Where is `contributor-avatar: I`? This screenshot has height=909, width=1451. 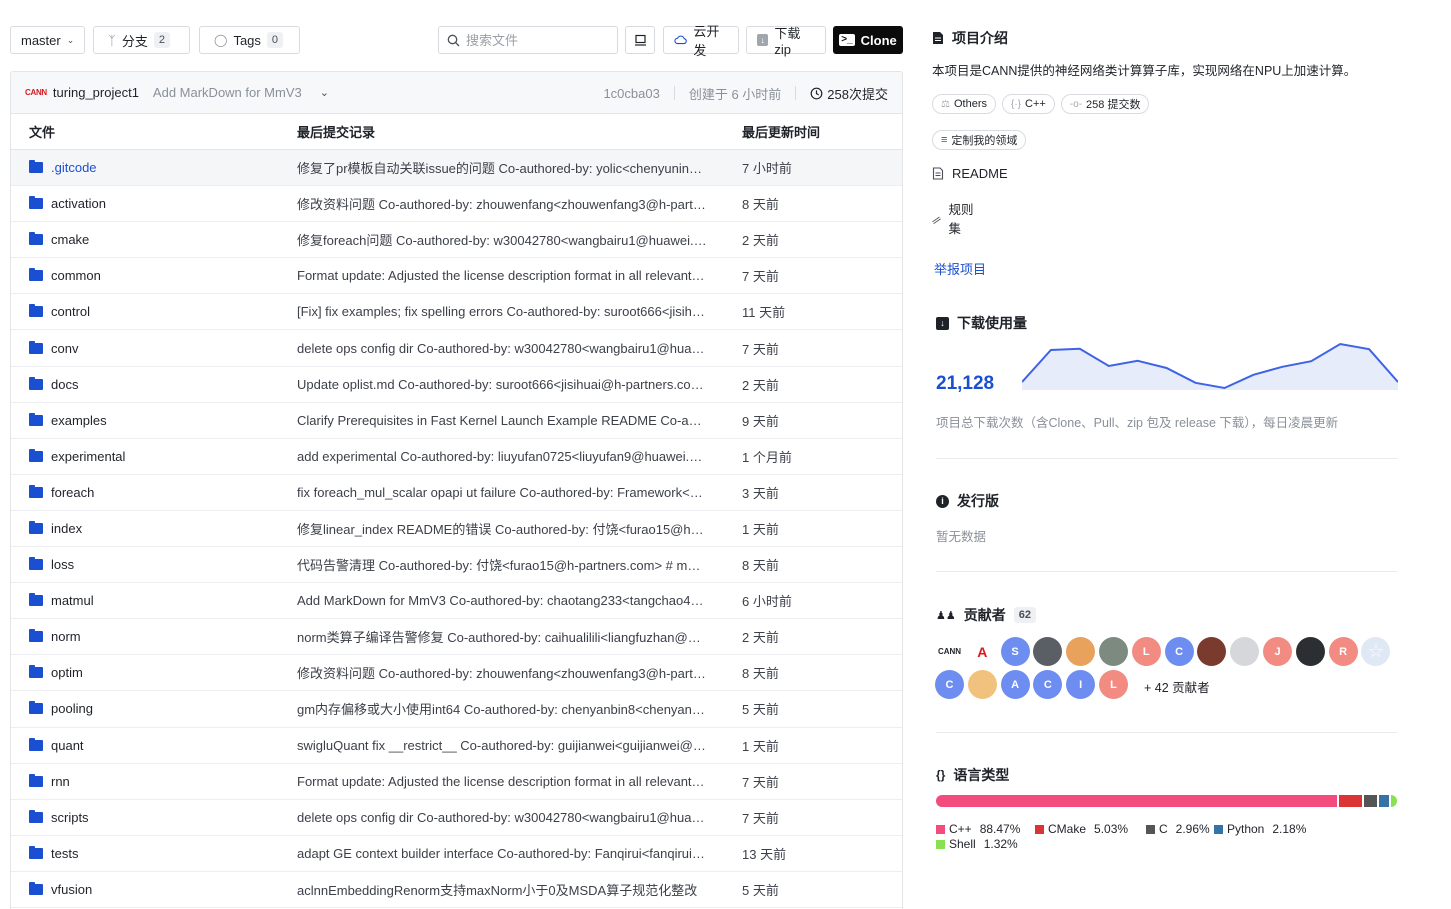 contributor-avatar: I is located at coordinates (1081, 684).